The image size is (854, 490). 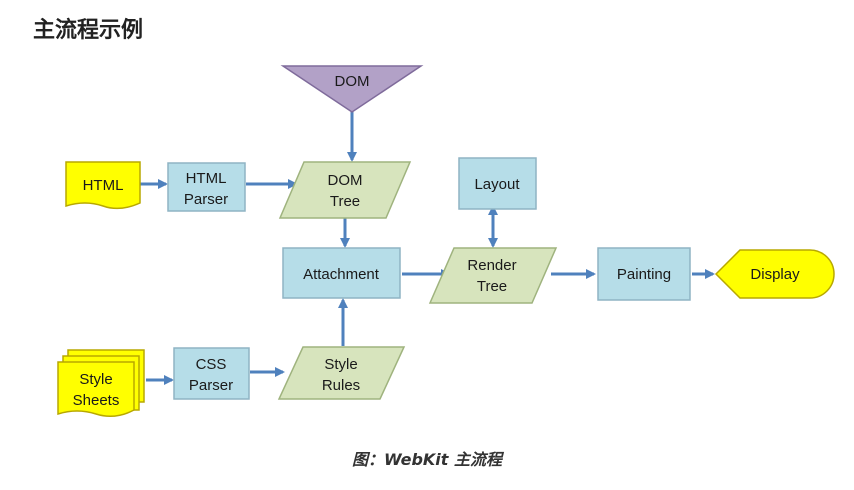 What do you see at coordinates (211, 373) in the screenshot?
I see `css-parser-node: CSS Parser` at bounding box center [211, 373].